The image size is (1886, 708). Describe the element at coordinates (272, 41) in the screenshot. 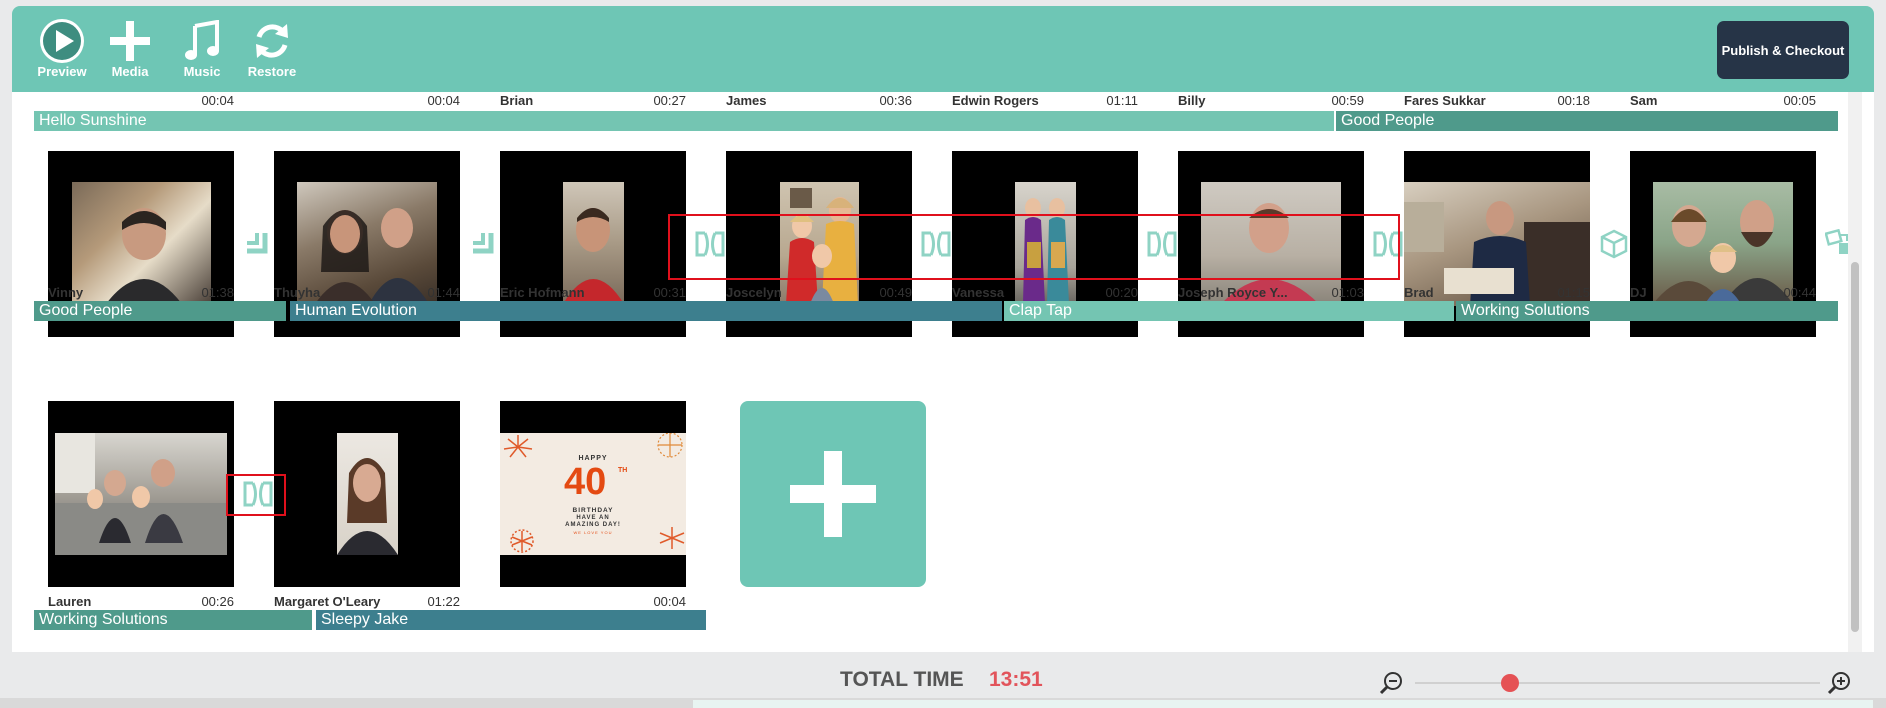

I see `refresh-icon` at that location.